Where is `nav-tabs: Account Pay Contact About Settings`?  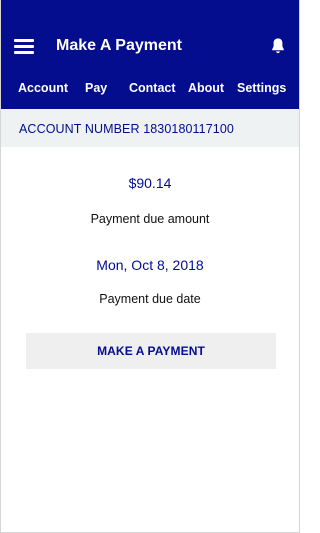
nav-tabs: Account Pay Contact About Settings is located at coordinates (150, 89).